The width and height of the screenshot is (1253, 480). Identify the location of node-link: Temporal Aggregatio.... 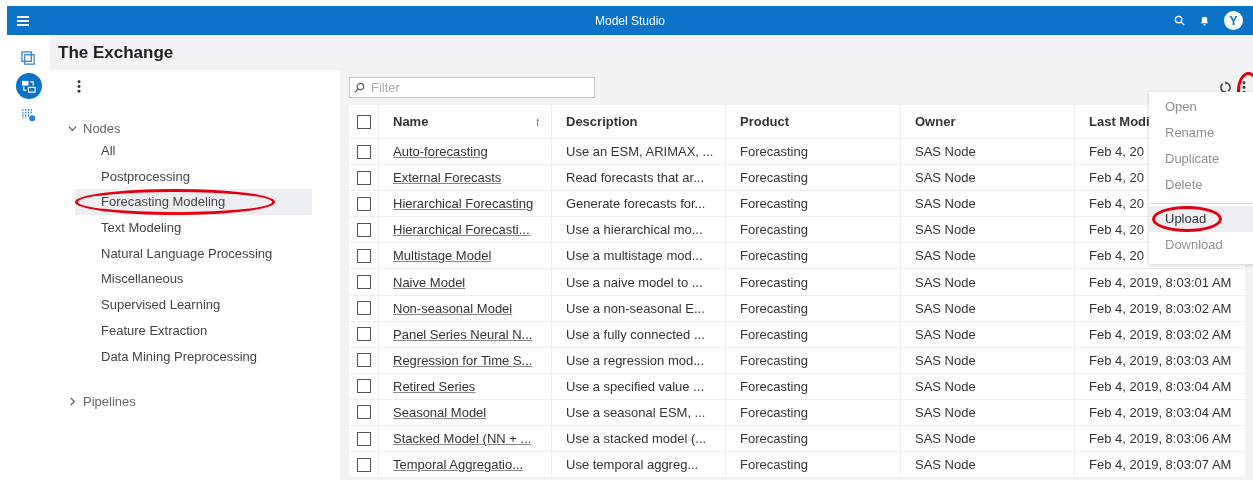
(458, 465).